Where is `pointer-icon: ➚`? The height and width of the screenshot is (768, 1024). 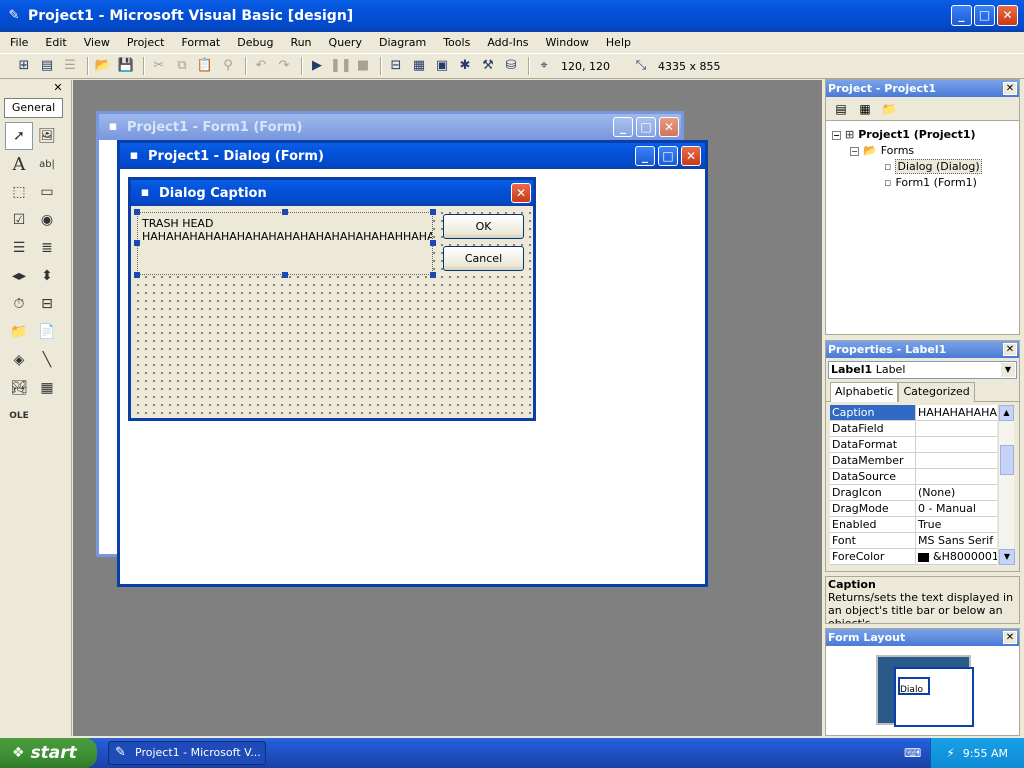 pointer-icon: ➚ is located at coordinates (19, 136).